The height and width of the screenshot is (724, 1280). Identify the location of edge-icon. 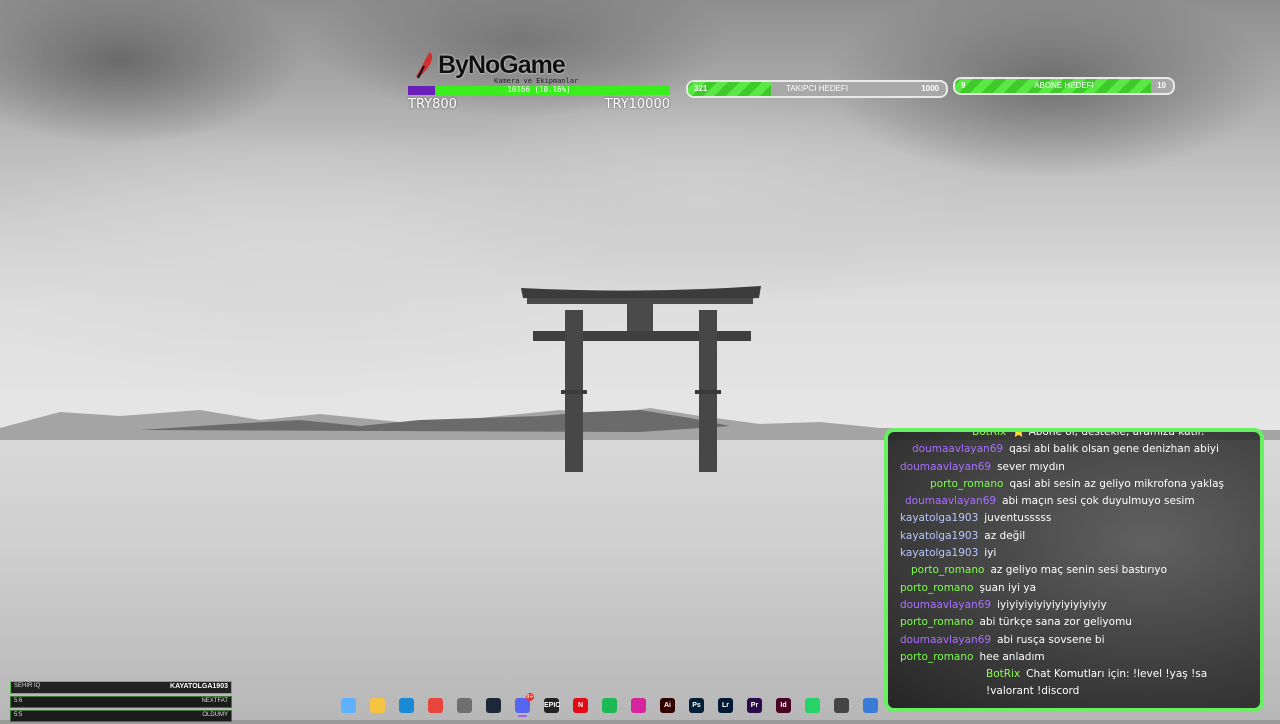
(406, 705).